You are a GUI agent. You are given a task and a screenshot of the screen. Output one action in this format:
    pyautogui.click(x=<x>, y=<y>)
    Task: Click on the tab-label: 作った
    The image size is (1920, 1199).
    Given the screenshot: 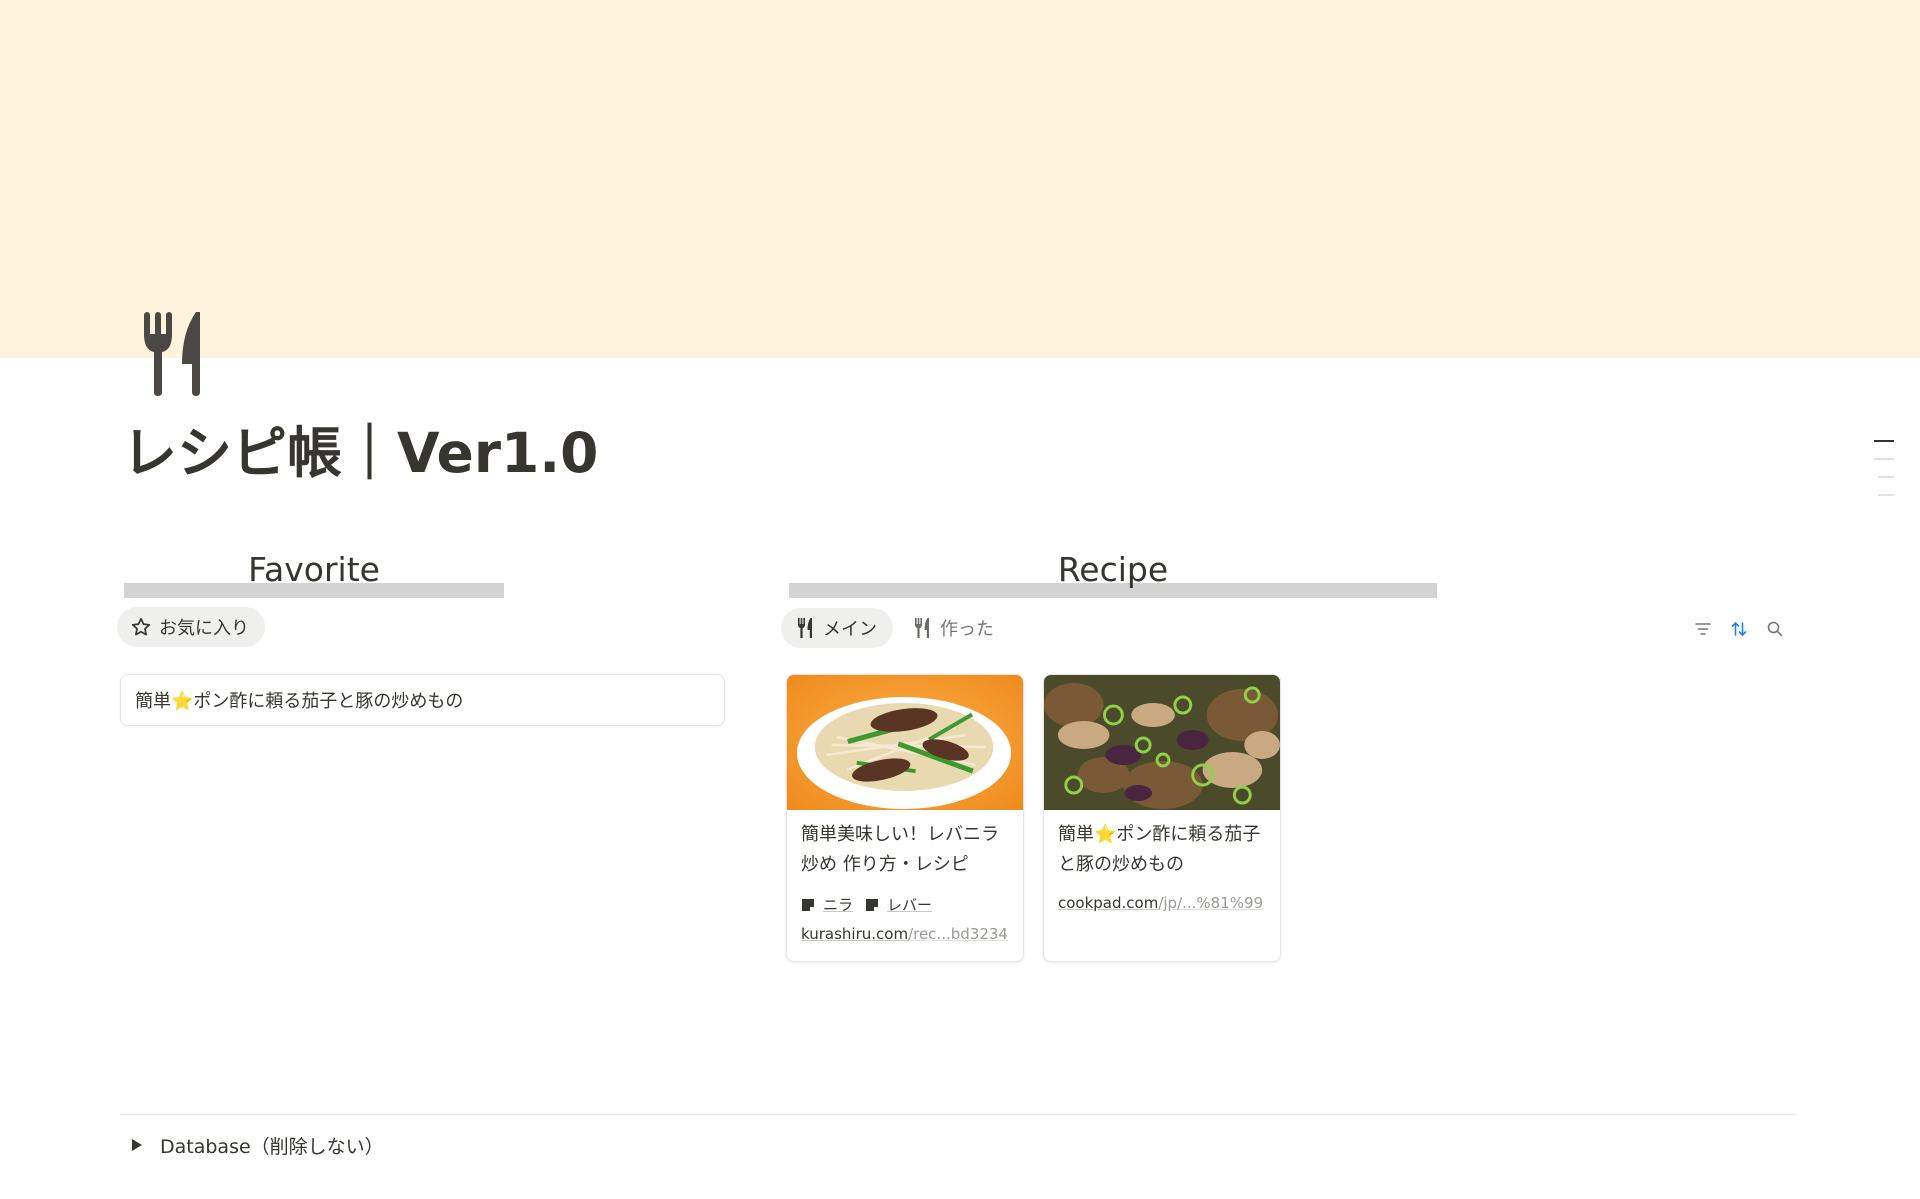 What is the action you would take?
    pyautogui.click(x=967, y=629)
    